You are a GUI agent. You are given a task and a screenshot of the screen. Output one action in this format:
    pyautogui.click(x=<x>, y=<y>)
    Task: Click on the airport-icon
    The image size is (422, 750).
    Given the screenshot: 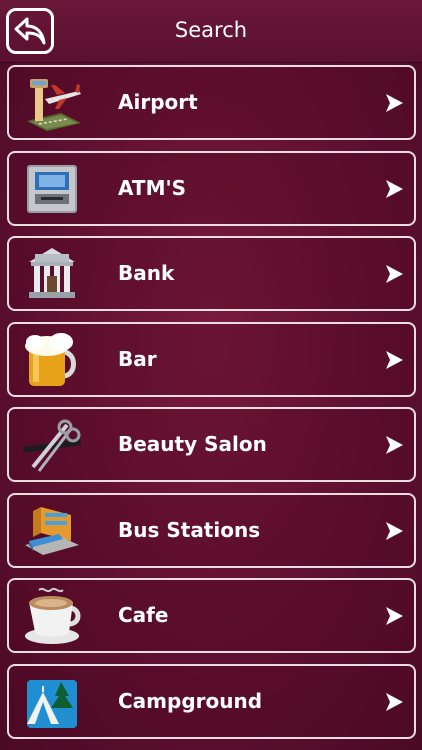 What is the action you would take?
    pyautogui.click(x=54, y=105)
    